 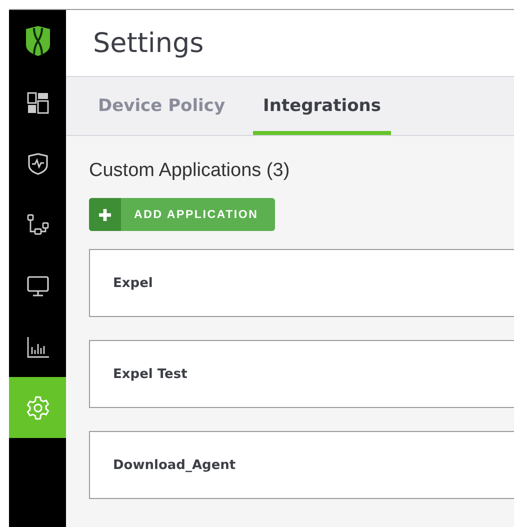 What do you see at coordinates (174, 465) in the screenshot?
I see `application-name: Download_Agent` at bounding box center [174, 465].